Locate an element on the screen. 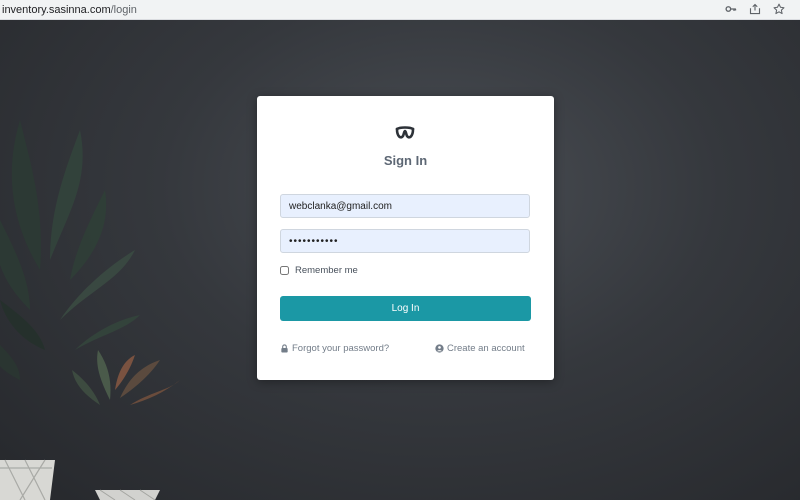  address-bar: inventory.sasinna.com/login is located at coordinates (68, 10).